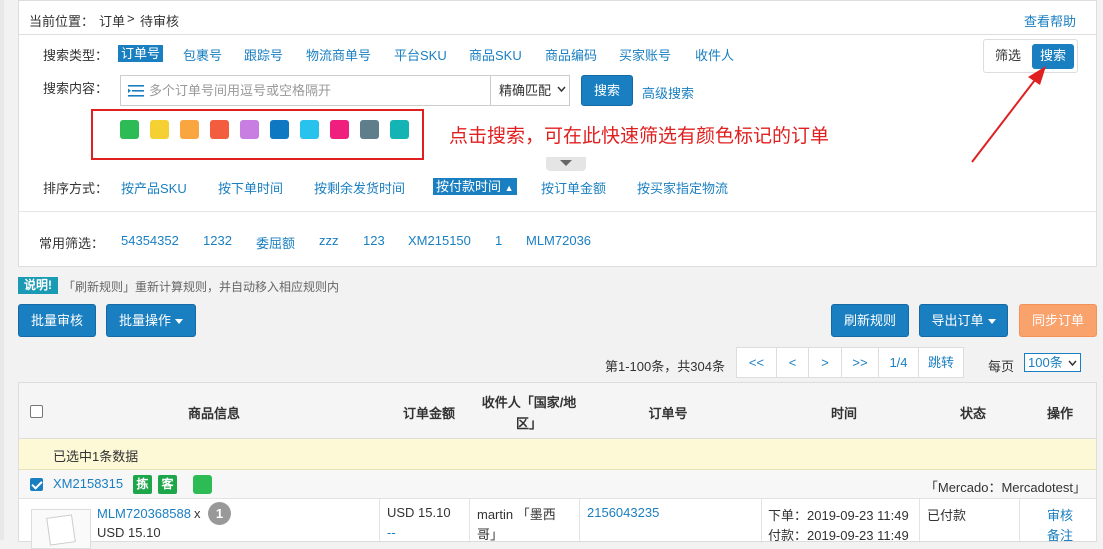  I want to click on sort-by-remaining-ship-time: 按剩余发货时间, so click(359, 187).